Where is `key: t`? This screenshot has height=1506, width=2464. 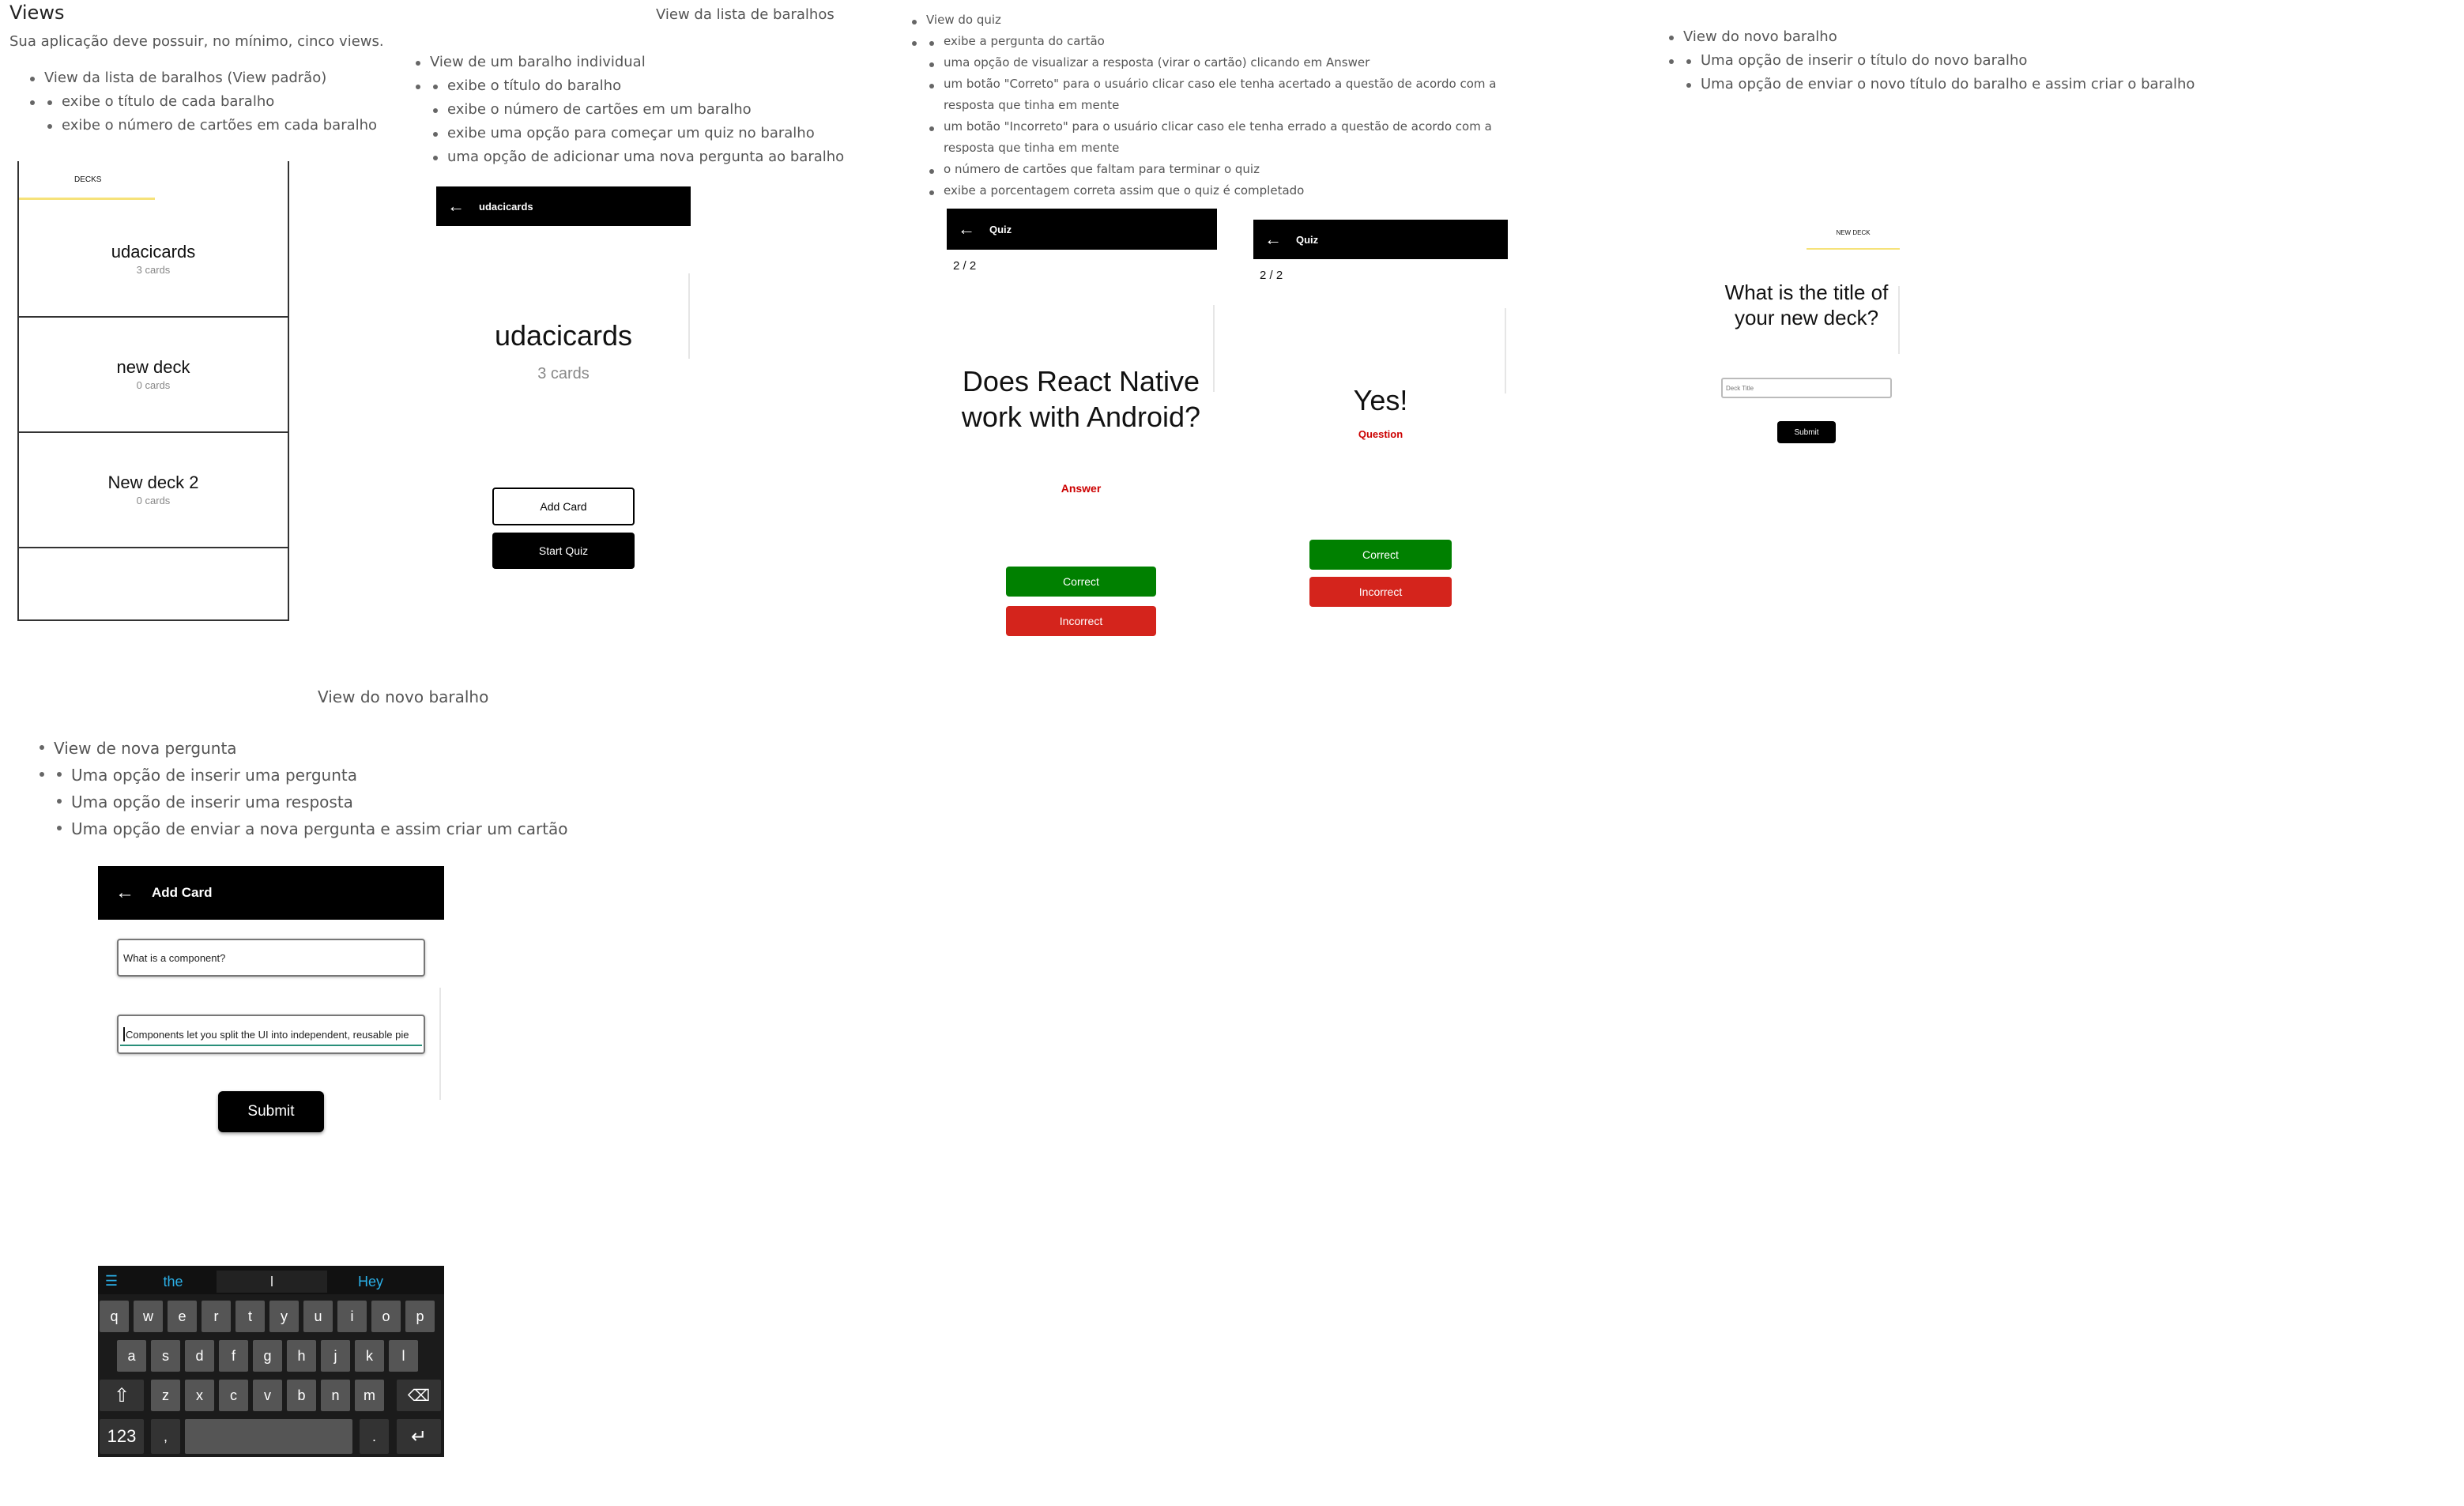
key: t is located at coordinates (250, 1316).